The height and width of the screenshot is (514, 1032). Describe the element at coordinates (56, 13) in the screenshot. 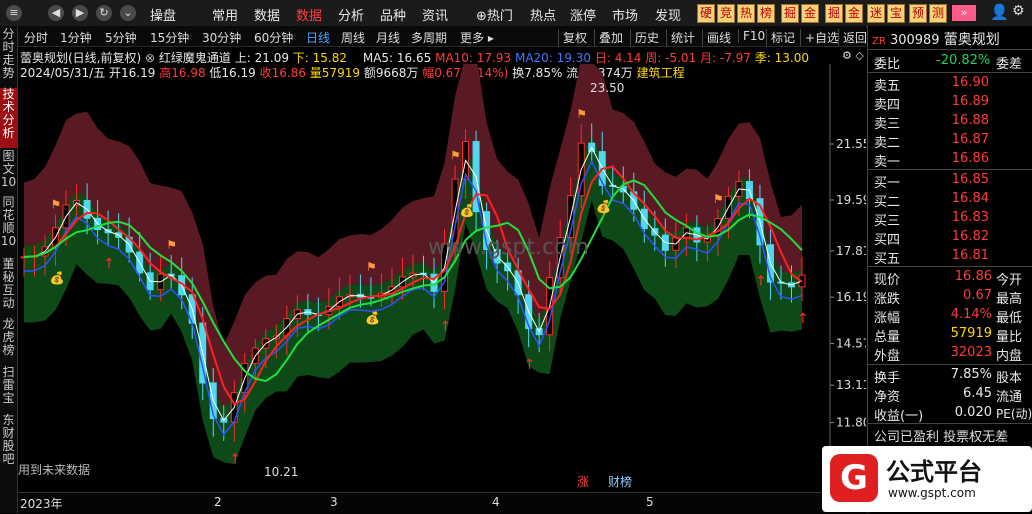

I see `back-icon: ◀` at that location.